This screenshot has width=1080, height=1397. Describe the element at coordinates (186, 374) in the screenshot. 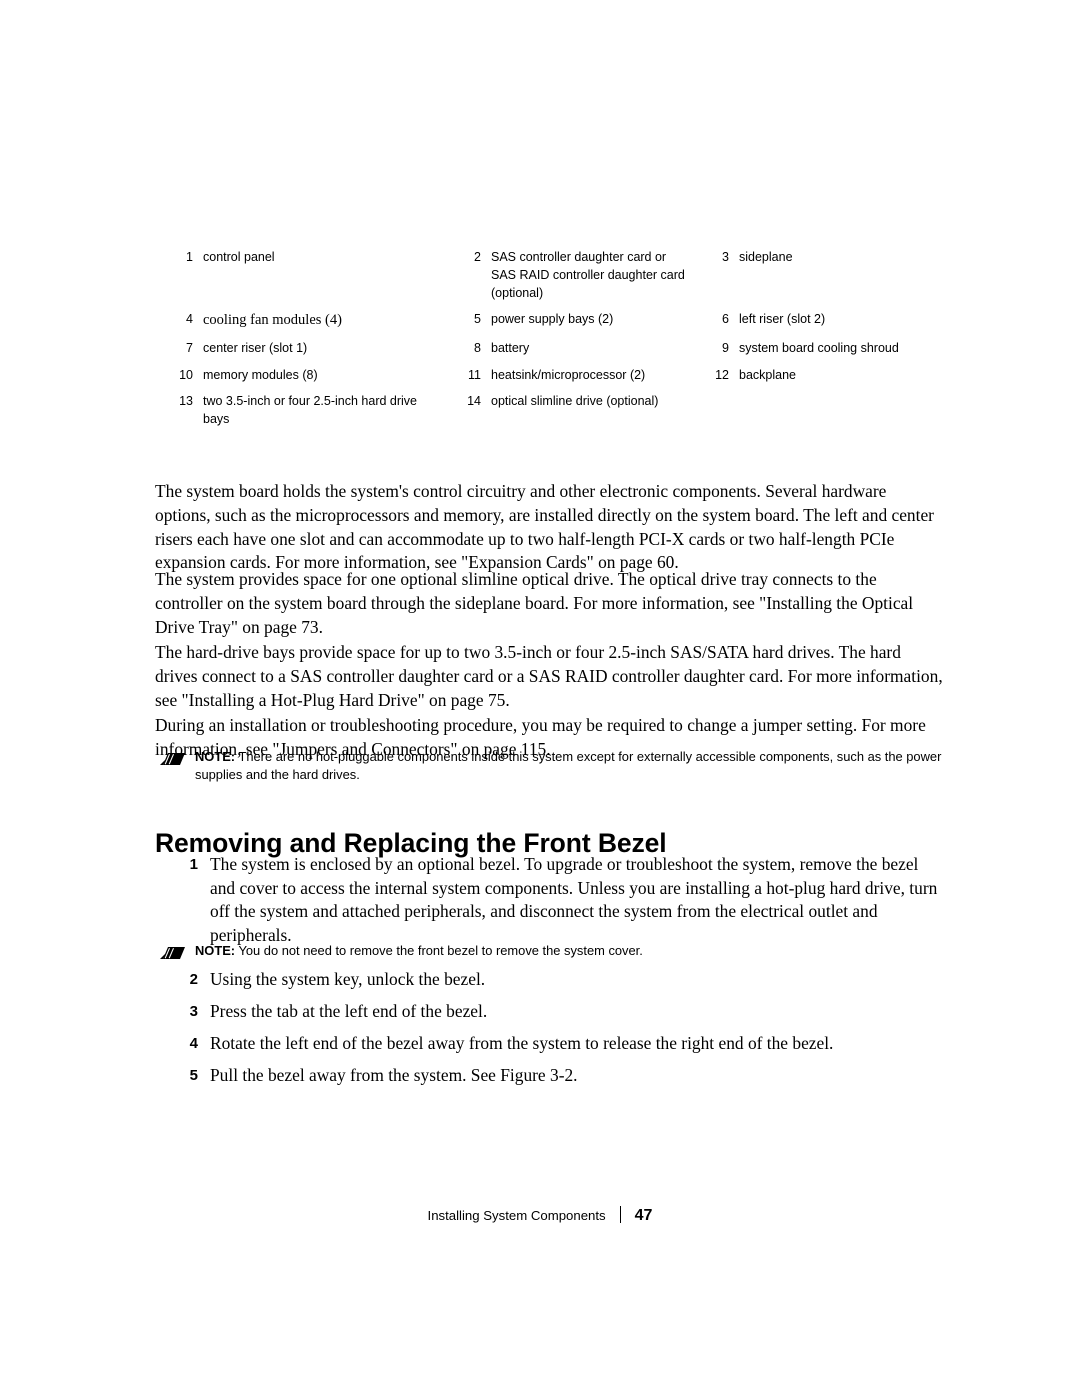

I see `legend-number: 10` at that location.